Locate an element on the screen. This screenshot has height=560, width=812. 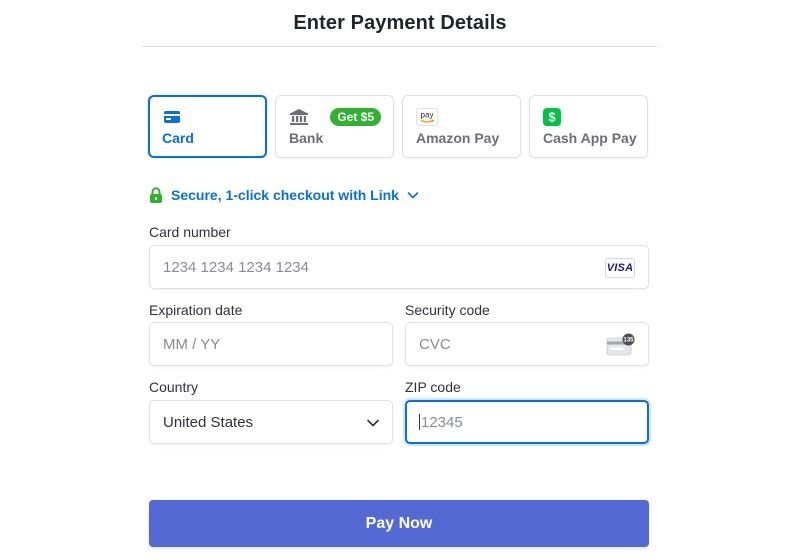
tab-card-label: Card is located at coordinates (178, 138).